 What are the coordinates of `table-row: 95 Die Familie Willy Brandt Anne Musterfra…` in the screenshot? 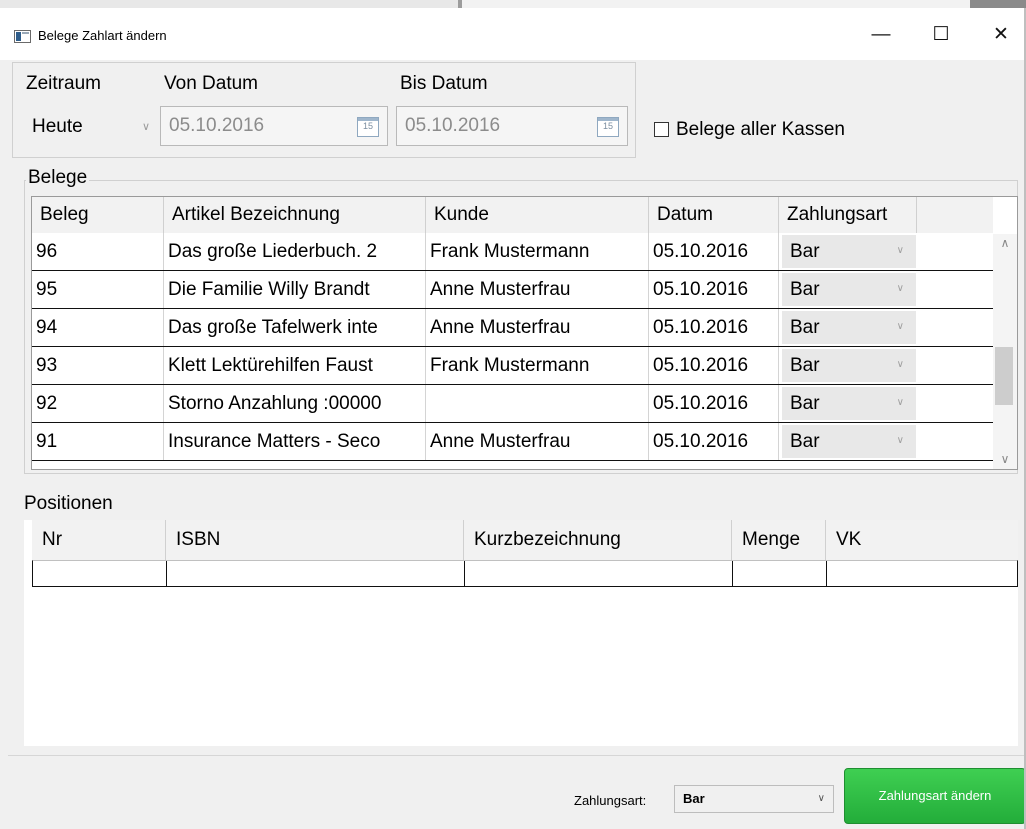 It's located at (512, 290).